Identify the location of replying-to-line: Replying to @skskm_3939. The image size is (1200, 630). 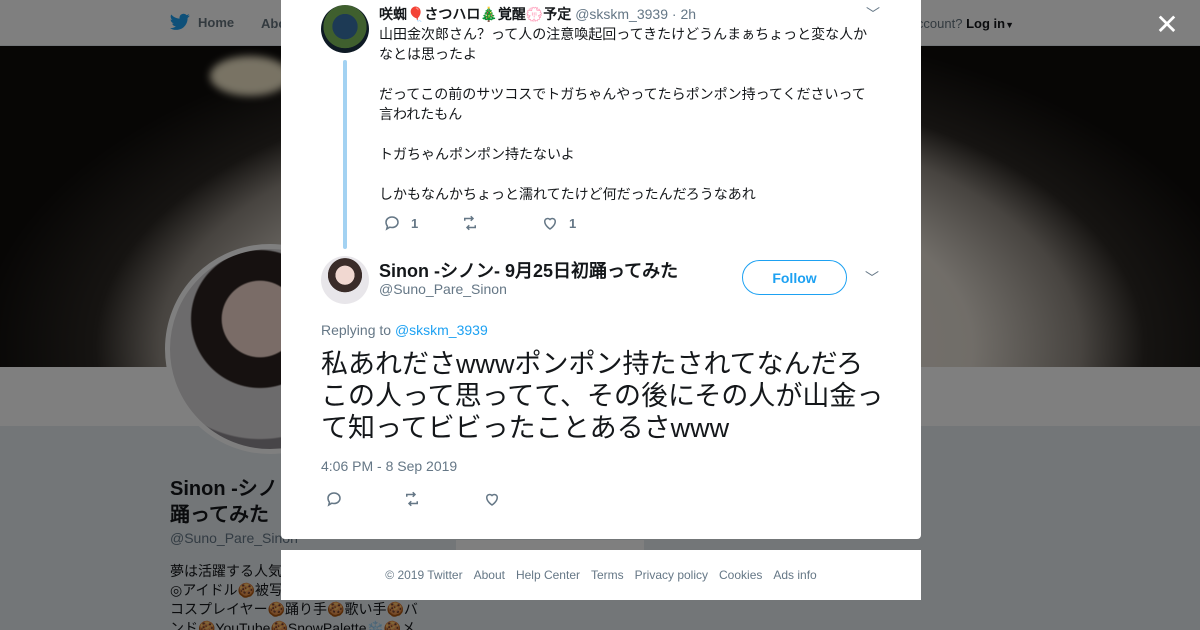
(404, 330).